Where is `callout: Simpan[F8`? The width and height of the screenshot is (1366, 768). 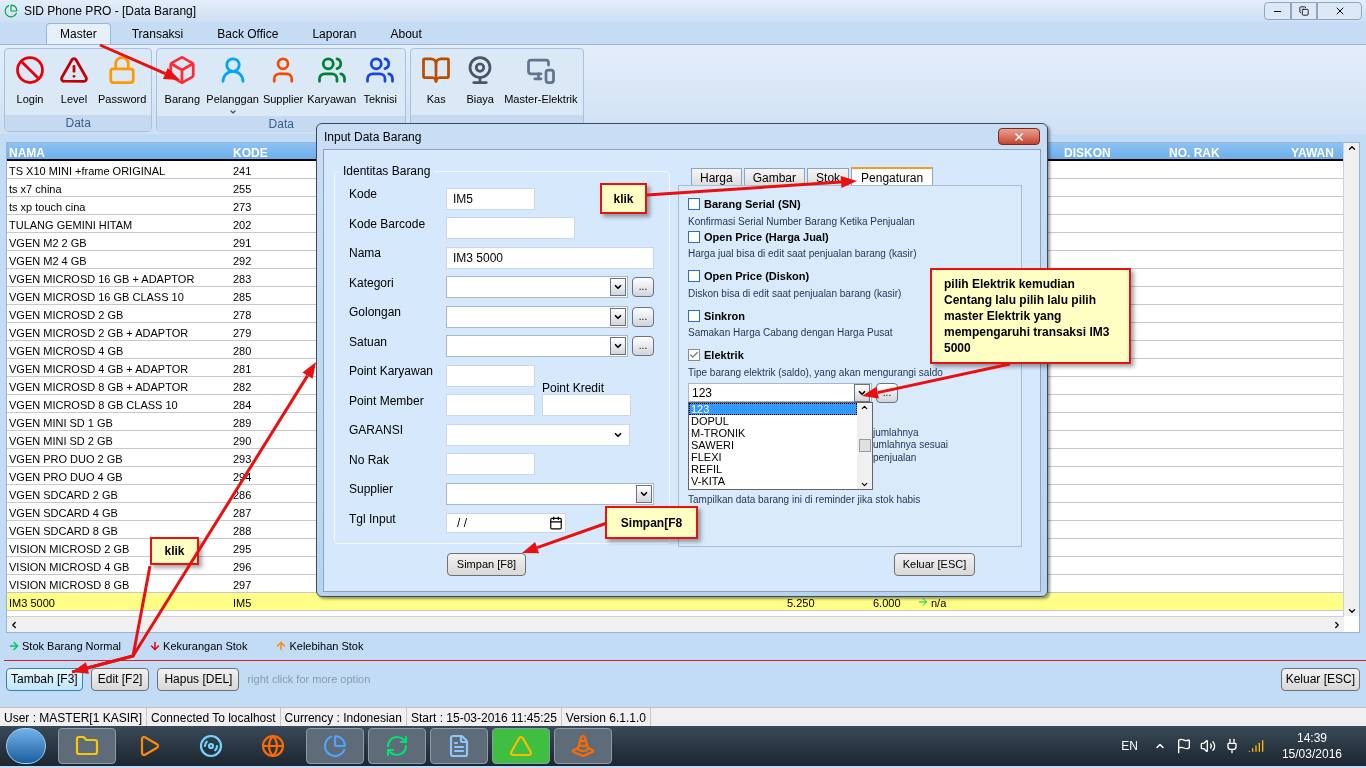
callout: Simpan[F8 is located at coordinates (651, 522).